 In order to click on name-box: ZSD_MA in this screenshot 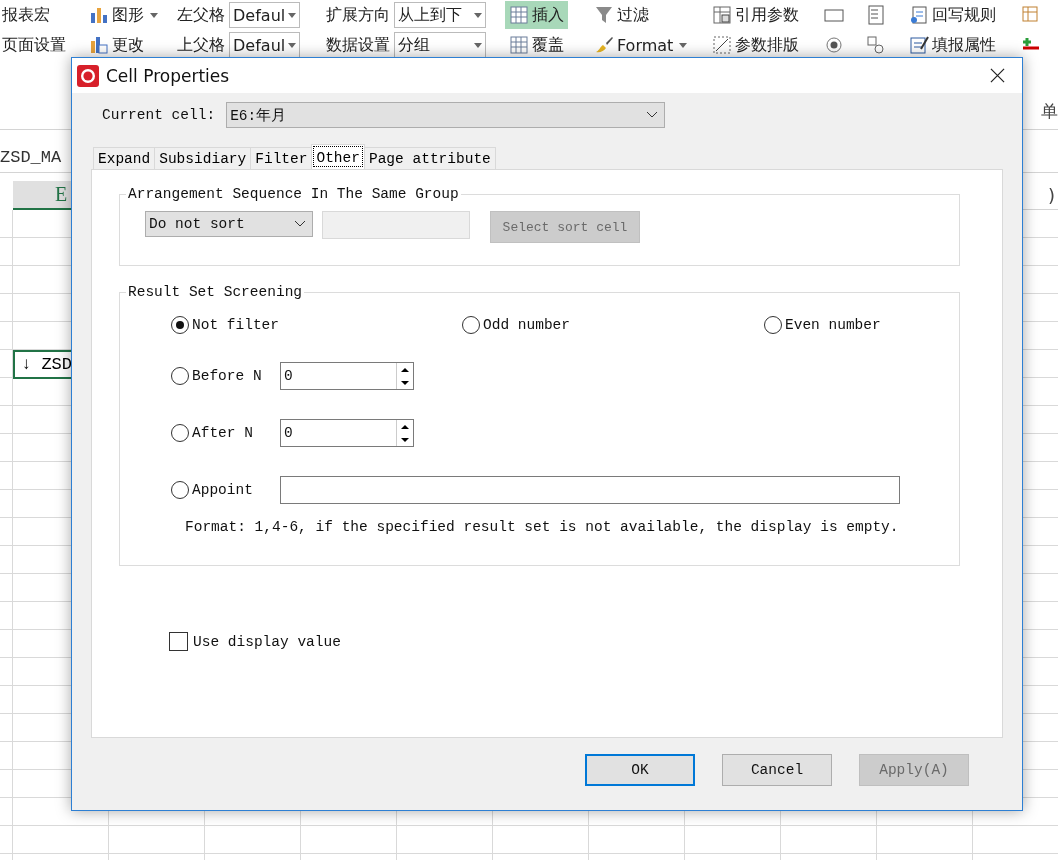, I will do `click(31, 151)`.